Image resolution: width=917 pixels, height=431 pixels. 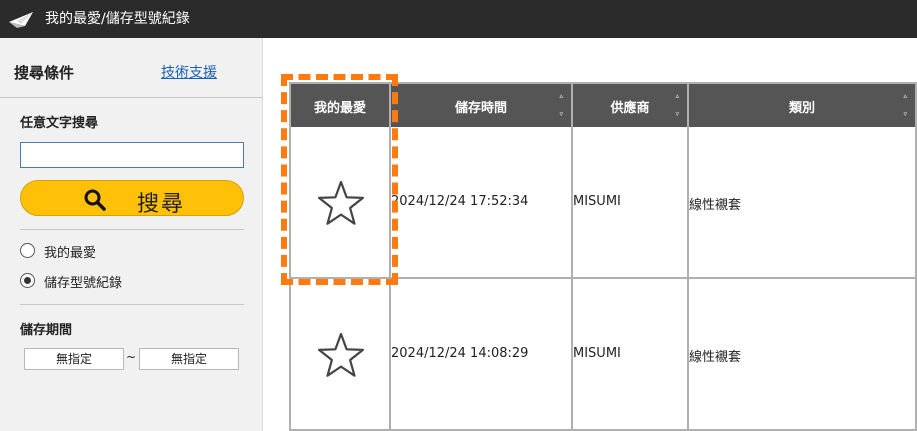 I want to click on radio-dot, so click(x=27, y=280).